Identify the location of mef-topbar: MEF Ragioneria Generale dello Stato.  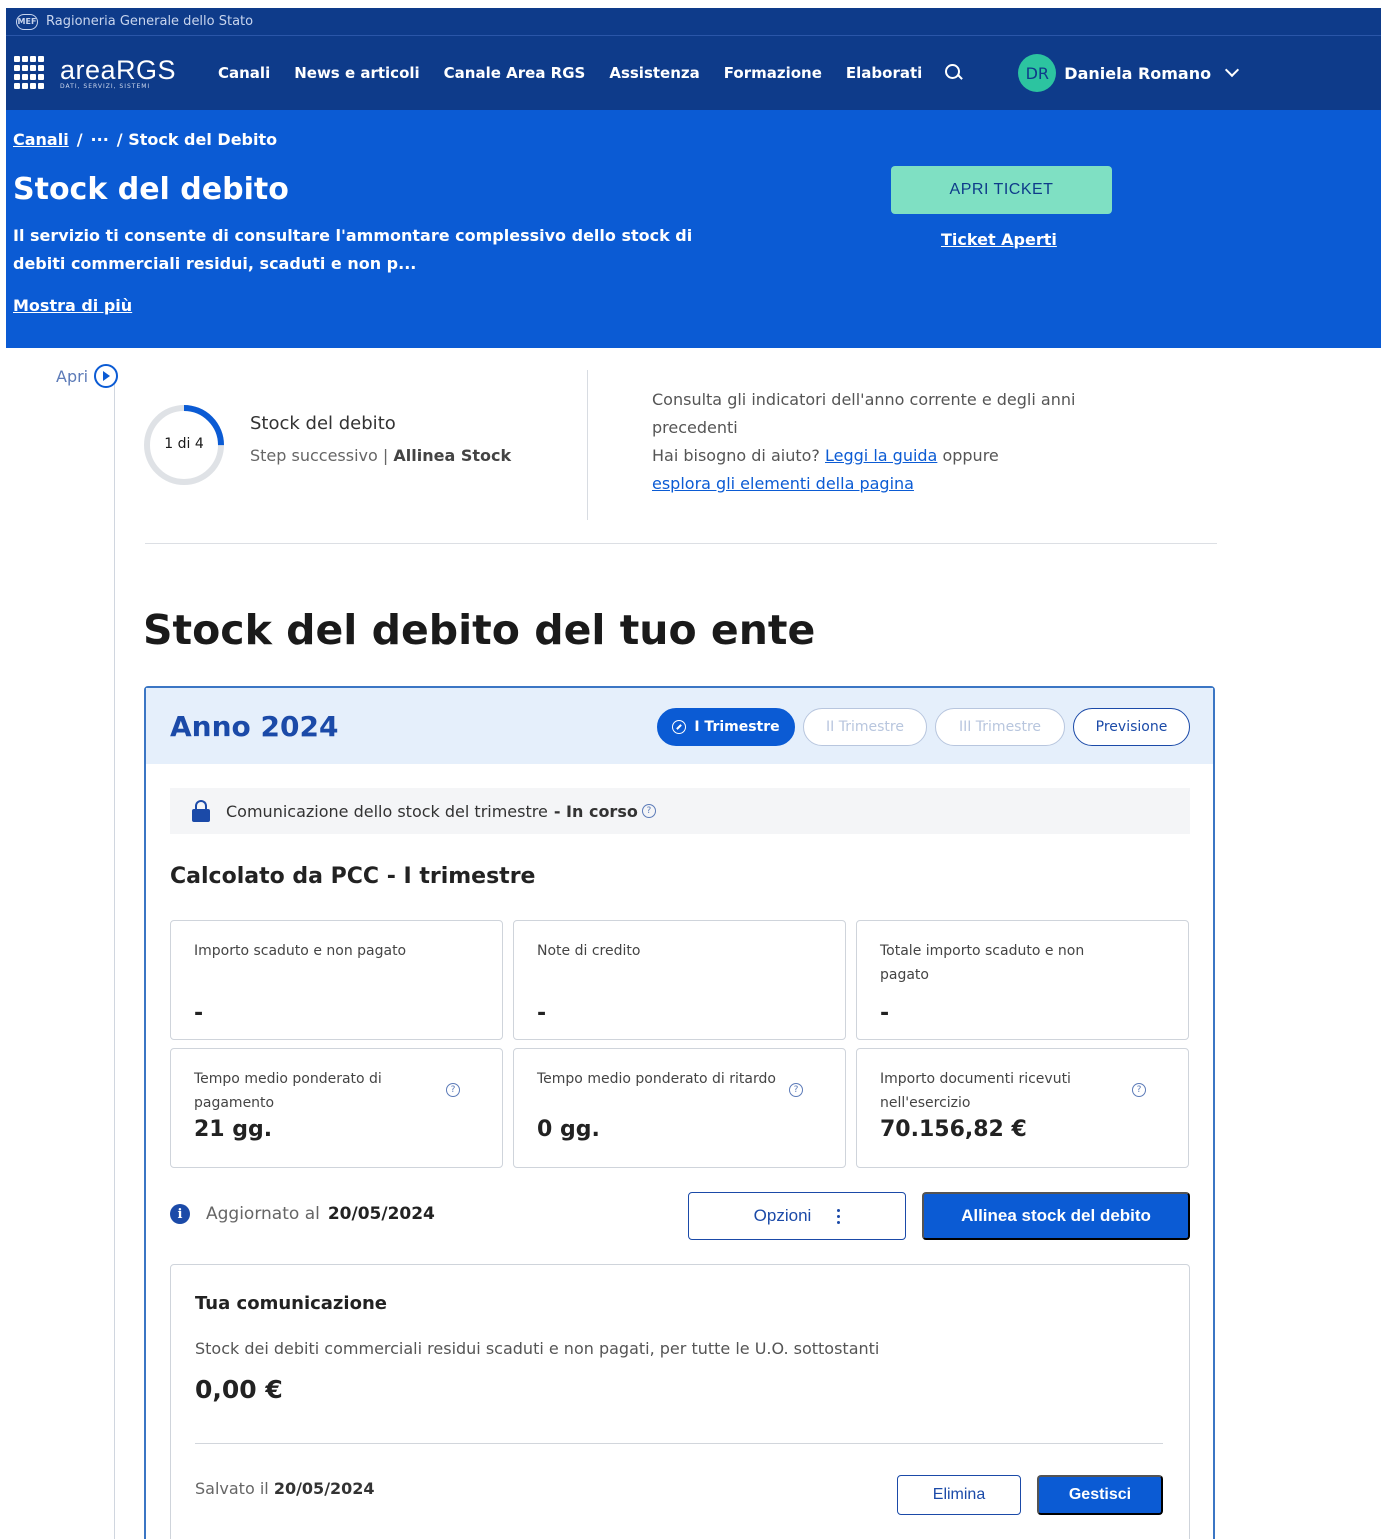
(693, 22).